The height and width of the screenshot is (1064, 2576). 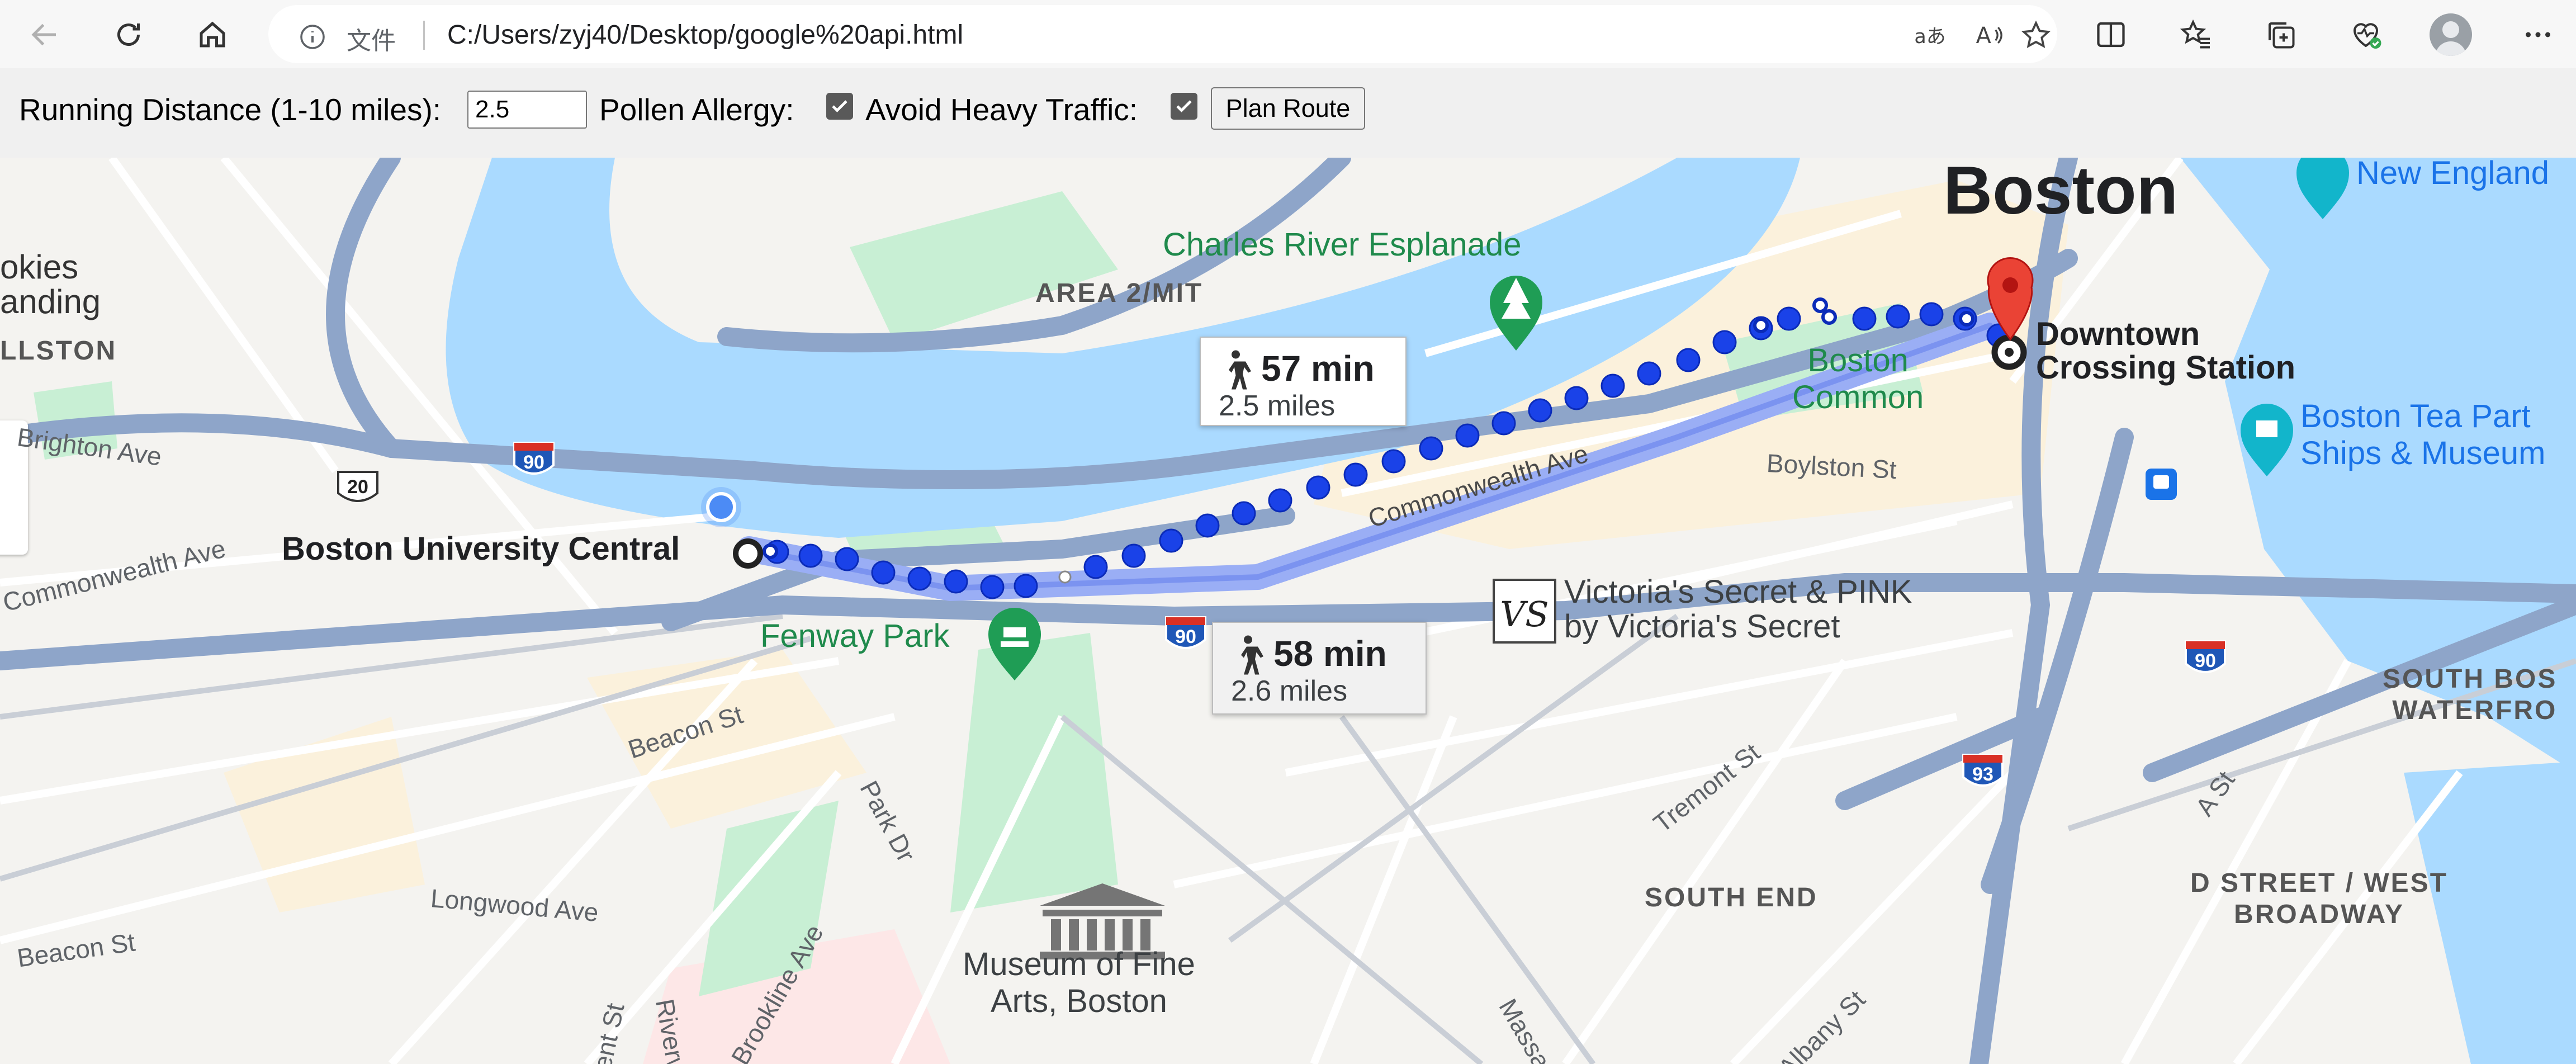 What do you see at coordinates (705, 35) in the screenshot?
I see `url-text: C:/Users/zyj40/Desktop/google%20api.html` at bounding box center [705, 35].